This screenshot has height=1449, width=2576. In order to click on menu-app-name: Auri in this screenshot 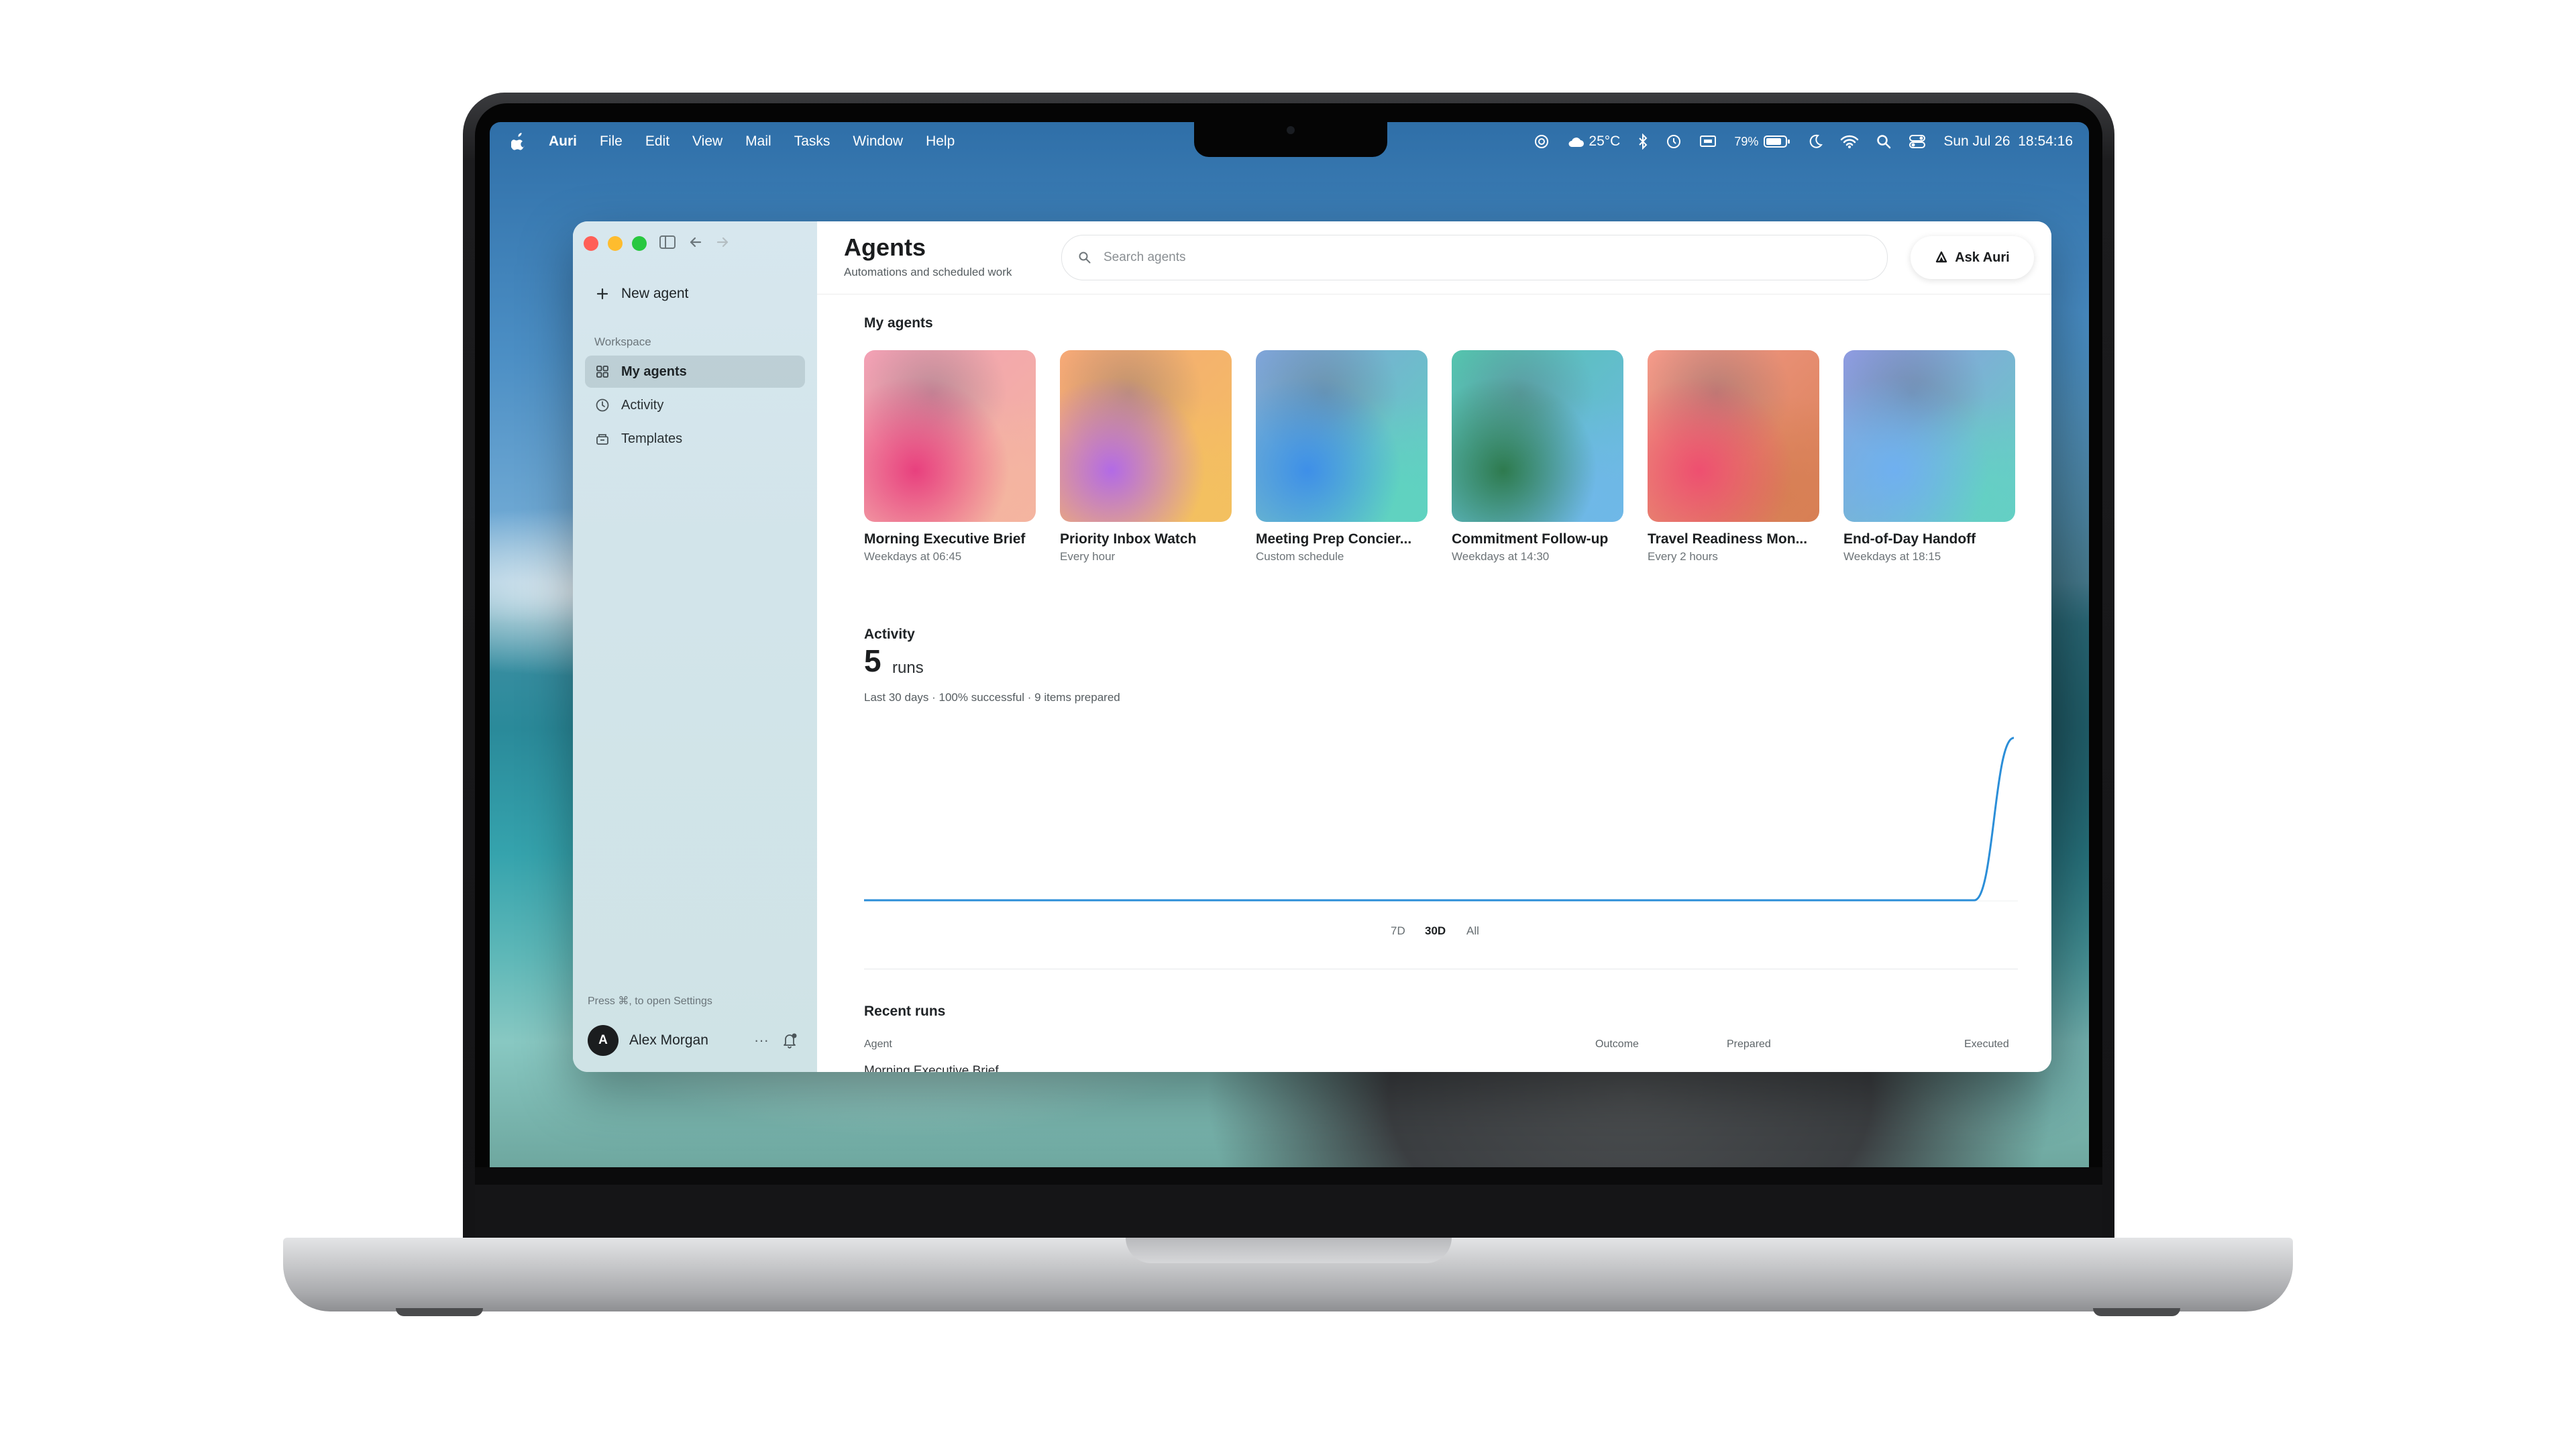, I will do `click(563, 141)`.